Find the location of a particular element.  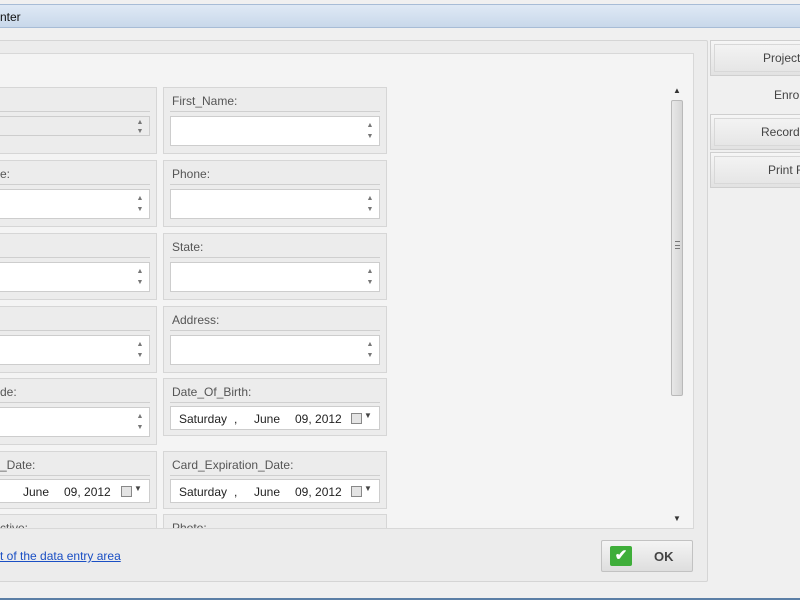

grip-icon is located at coordinates (677, 245).